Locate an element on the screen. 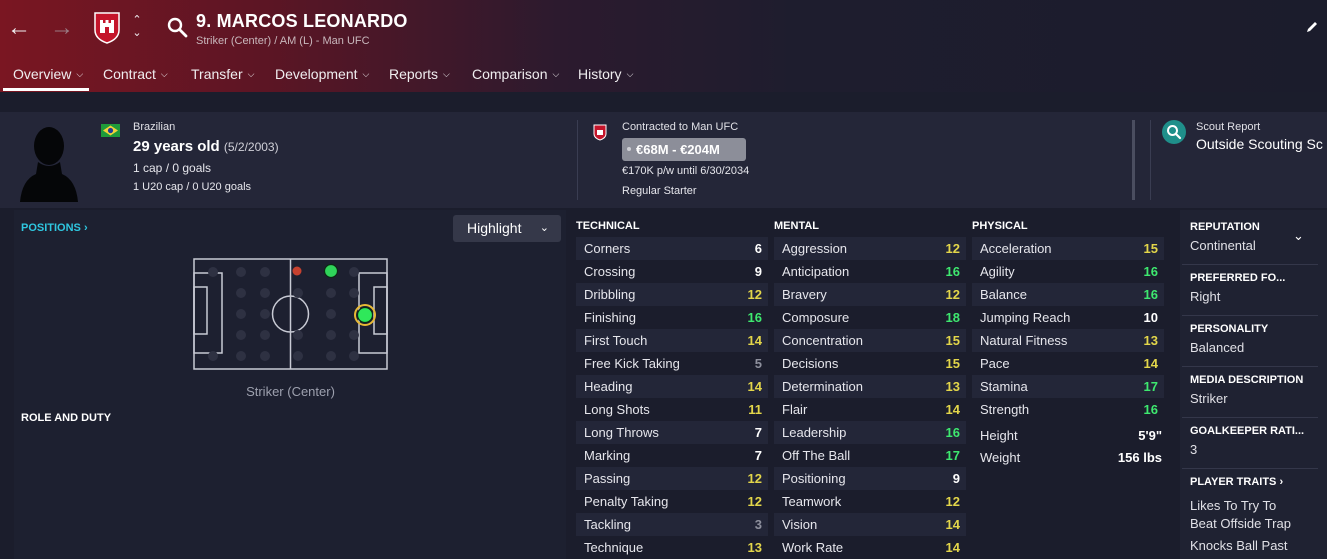 The image size is (1327, 559). attribute-row: Agility 16 is located at coordinates (1068, 271).